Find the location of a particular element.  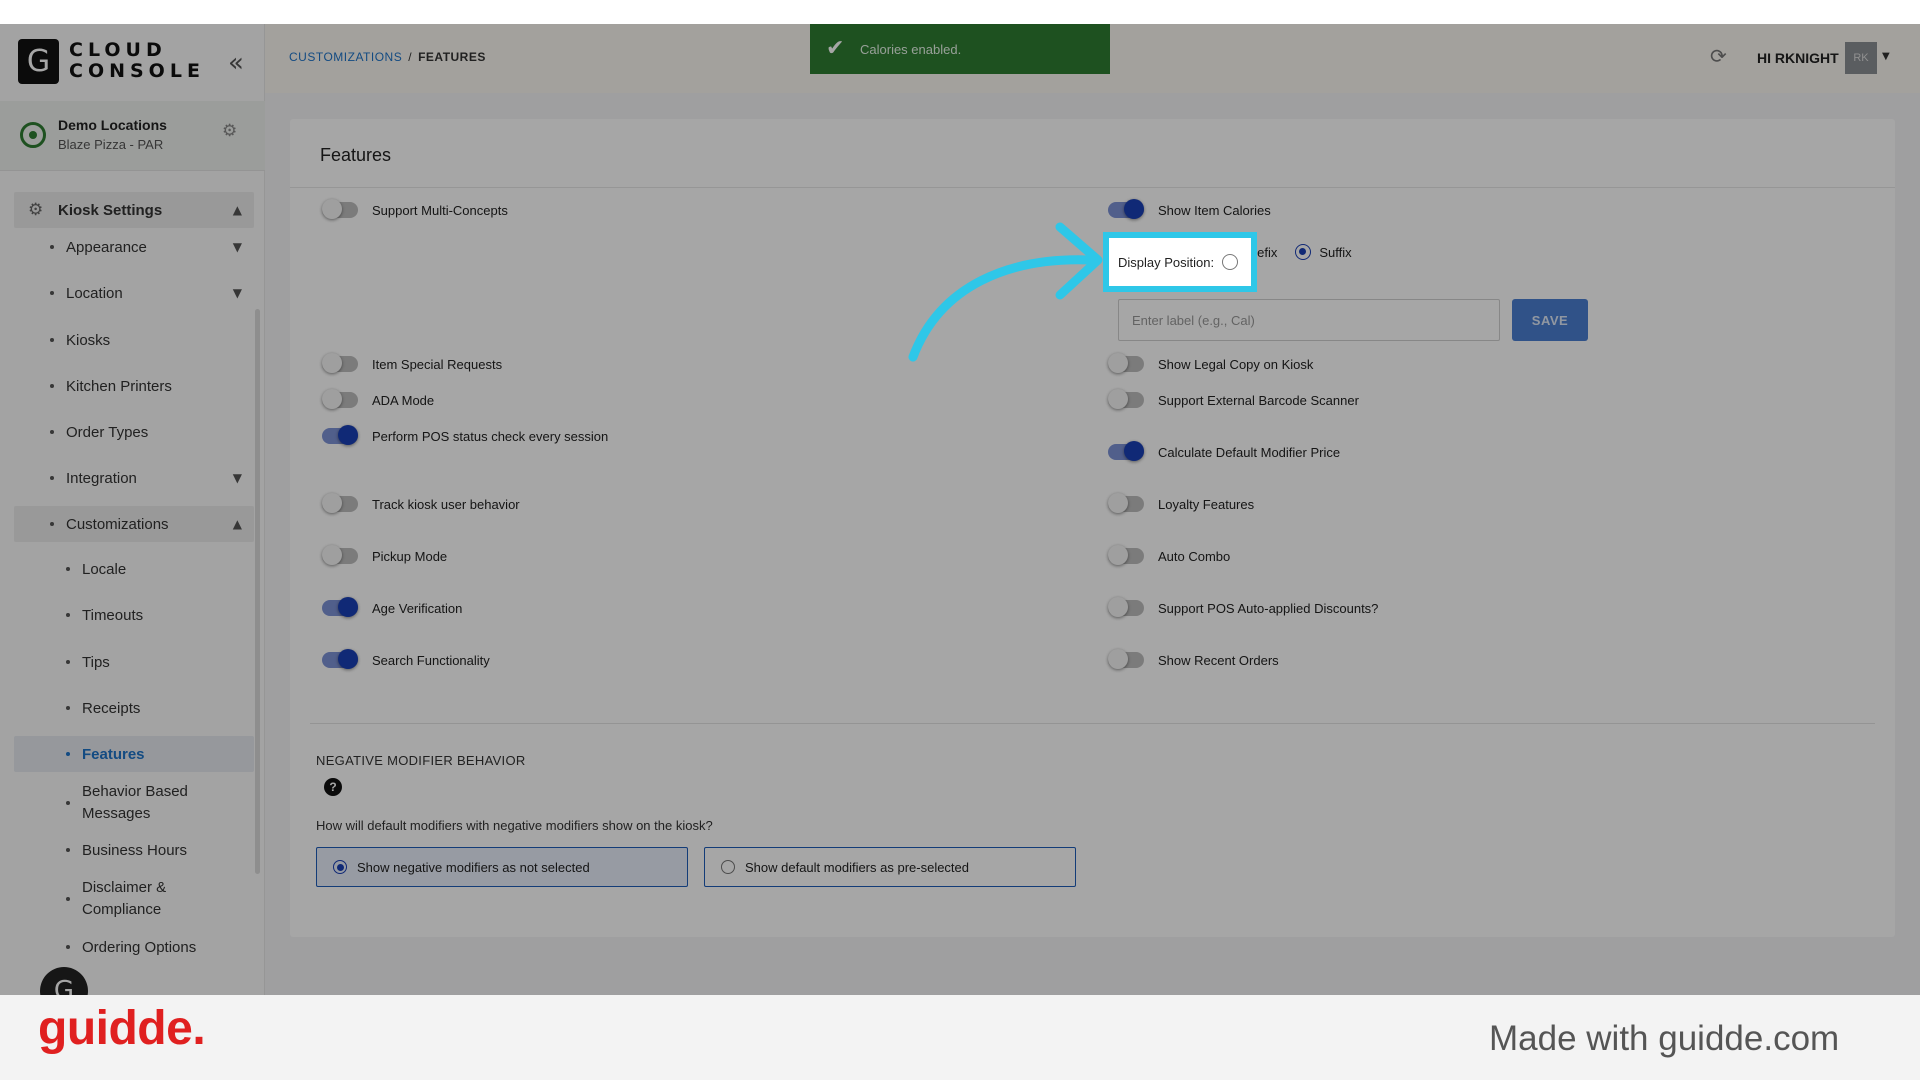

feature-label: Support POS Auto-applied Discounts? is located at coordinates (1268, 608).